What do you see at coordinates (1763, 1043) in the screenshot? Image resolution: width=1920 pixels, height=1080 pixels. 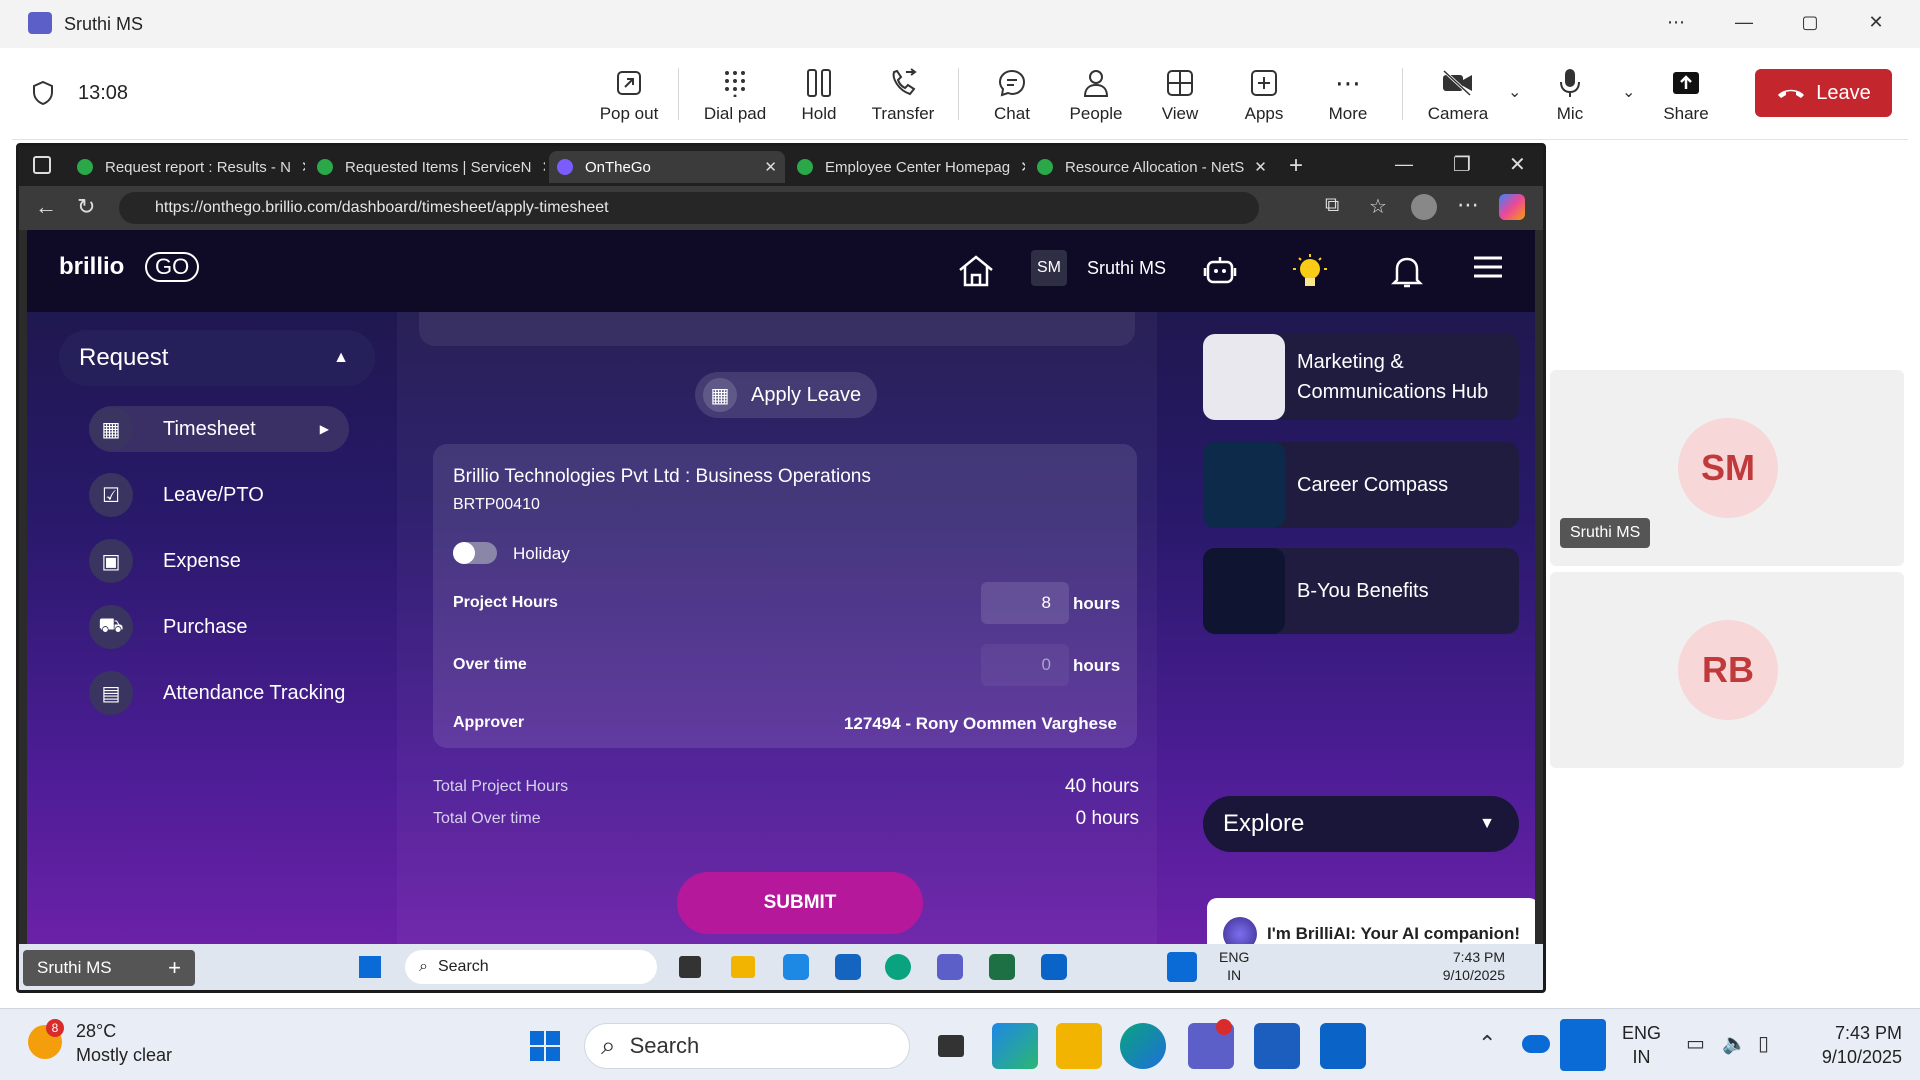 I see `battery-icon: ▯` at bounding box center [1763, 1043].